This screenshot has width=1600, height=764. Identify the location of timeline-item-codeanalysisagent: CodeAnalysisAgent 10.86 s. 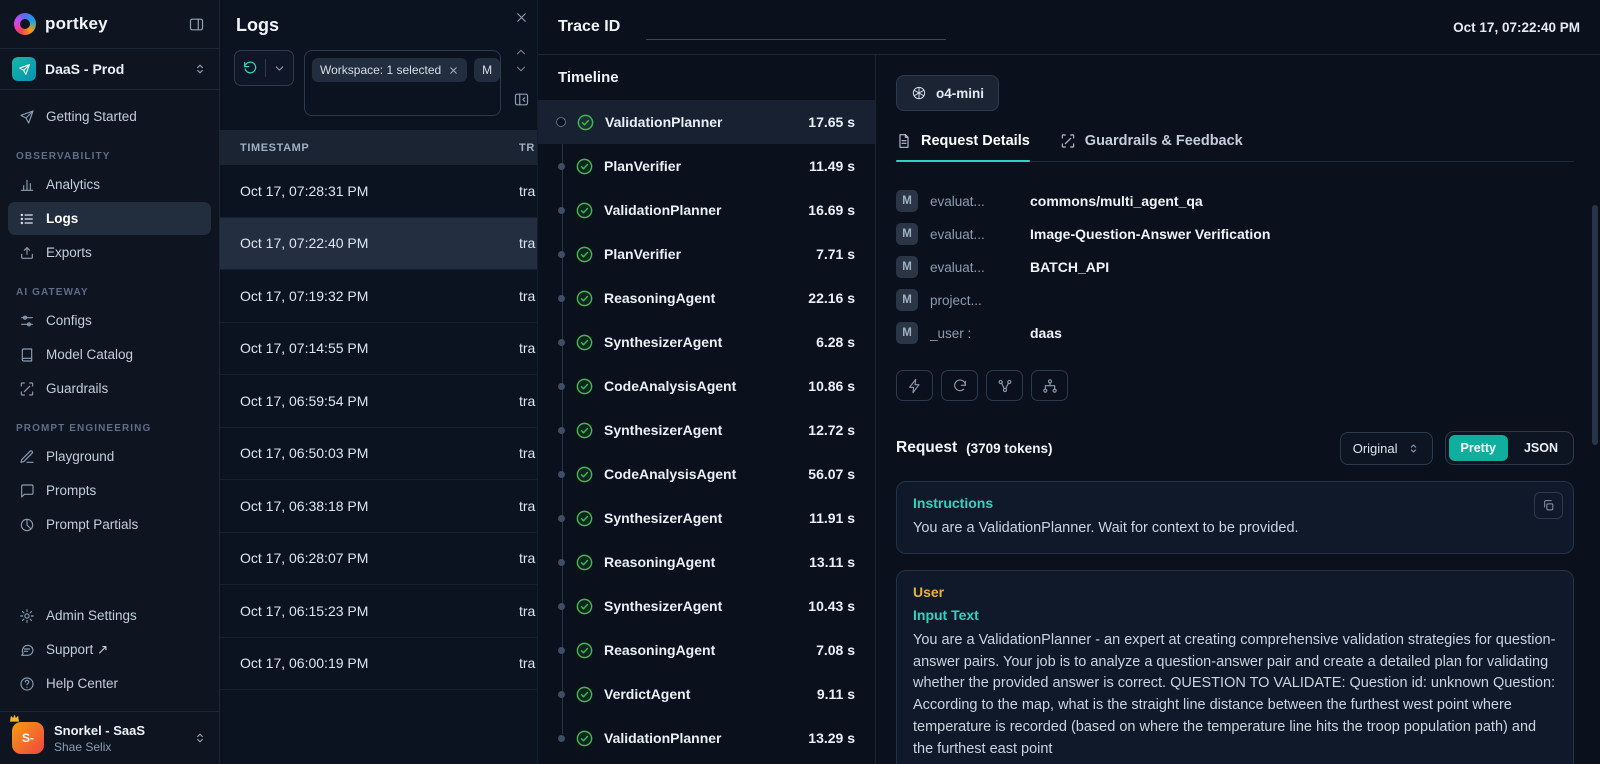
(706, 386).